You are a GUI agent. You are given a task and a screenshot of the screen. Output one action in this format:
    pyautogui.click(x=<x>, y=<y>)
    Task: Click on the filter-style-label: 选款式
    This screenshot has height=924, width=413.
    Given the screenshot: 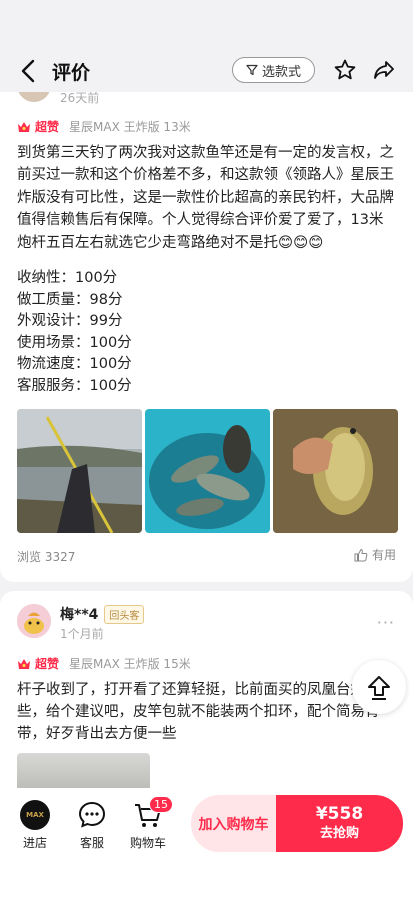 What is the action you would take?
    pyautogui.click(x=281, y=72)
    